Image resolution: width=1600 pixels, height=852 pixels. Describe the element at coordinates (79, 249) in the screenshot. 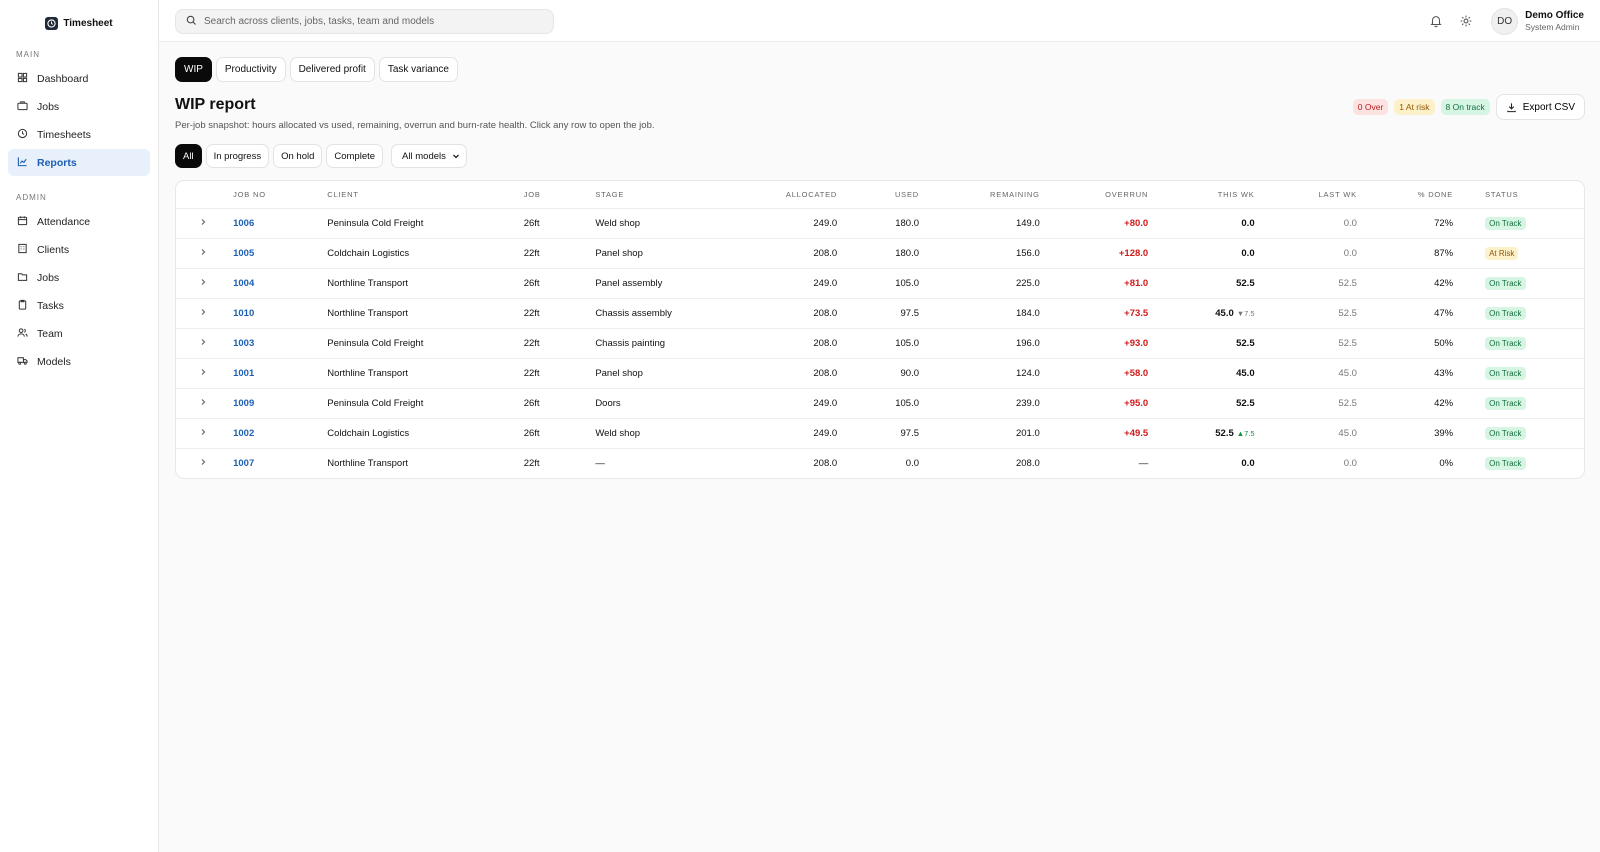

I see `sidebar-item-admin-clients: Clients` at that location.